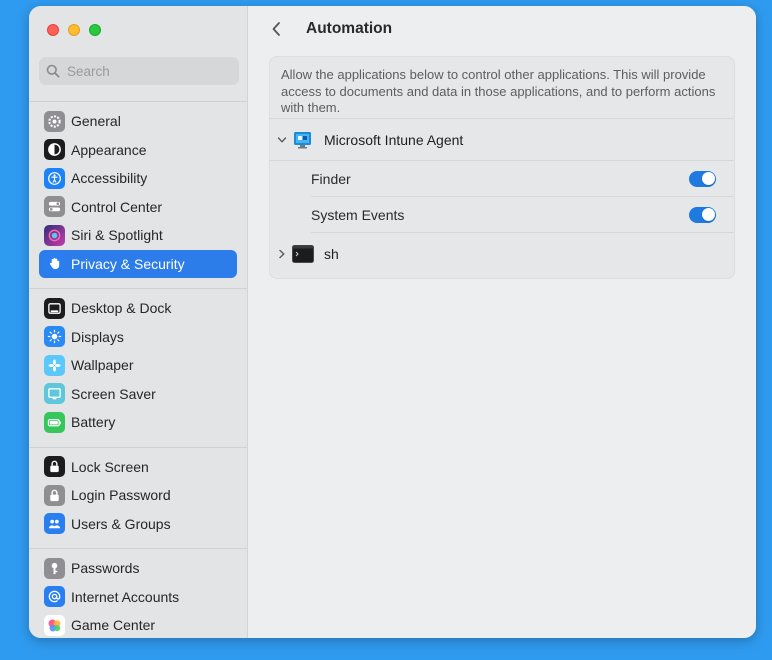 The image size is (772, 660). What do you see at coordinates (394, 139) in the screenshot?
I see `app-name: Microsoft Intune Agent` at bounding box center [394, 139].